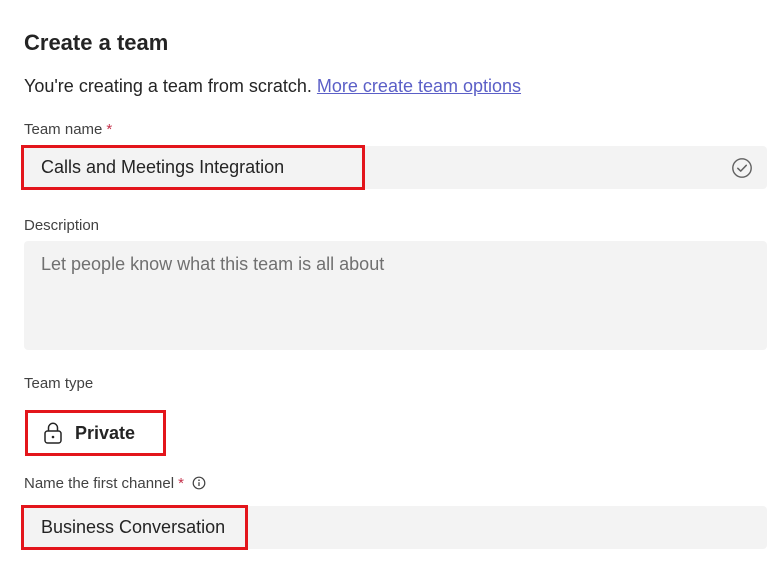  I want to click on team-name-label-text: Team name, so click(63, 129).